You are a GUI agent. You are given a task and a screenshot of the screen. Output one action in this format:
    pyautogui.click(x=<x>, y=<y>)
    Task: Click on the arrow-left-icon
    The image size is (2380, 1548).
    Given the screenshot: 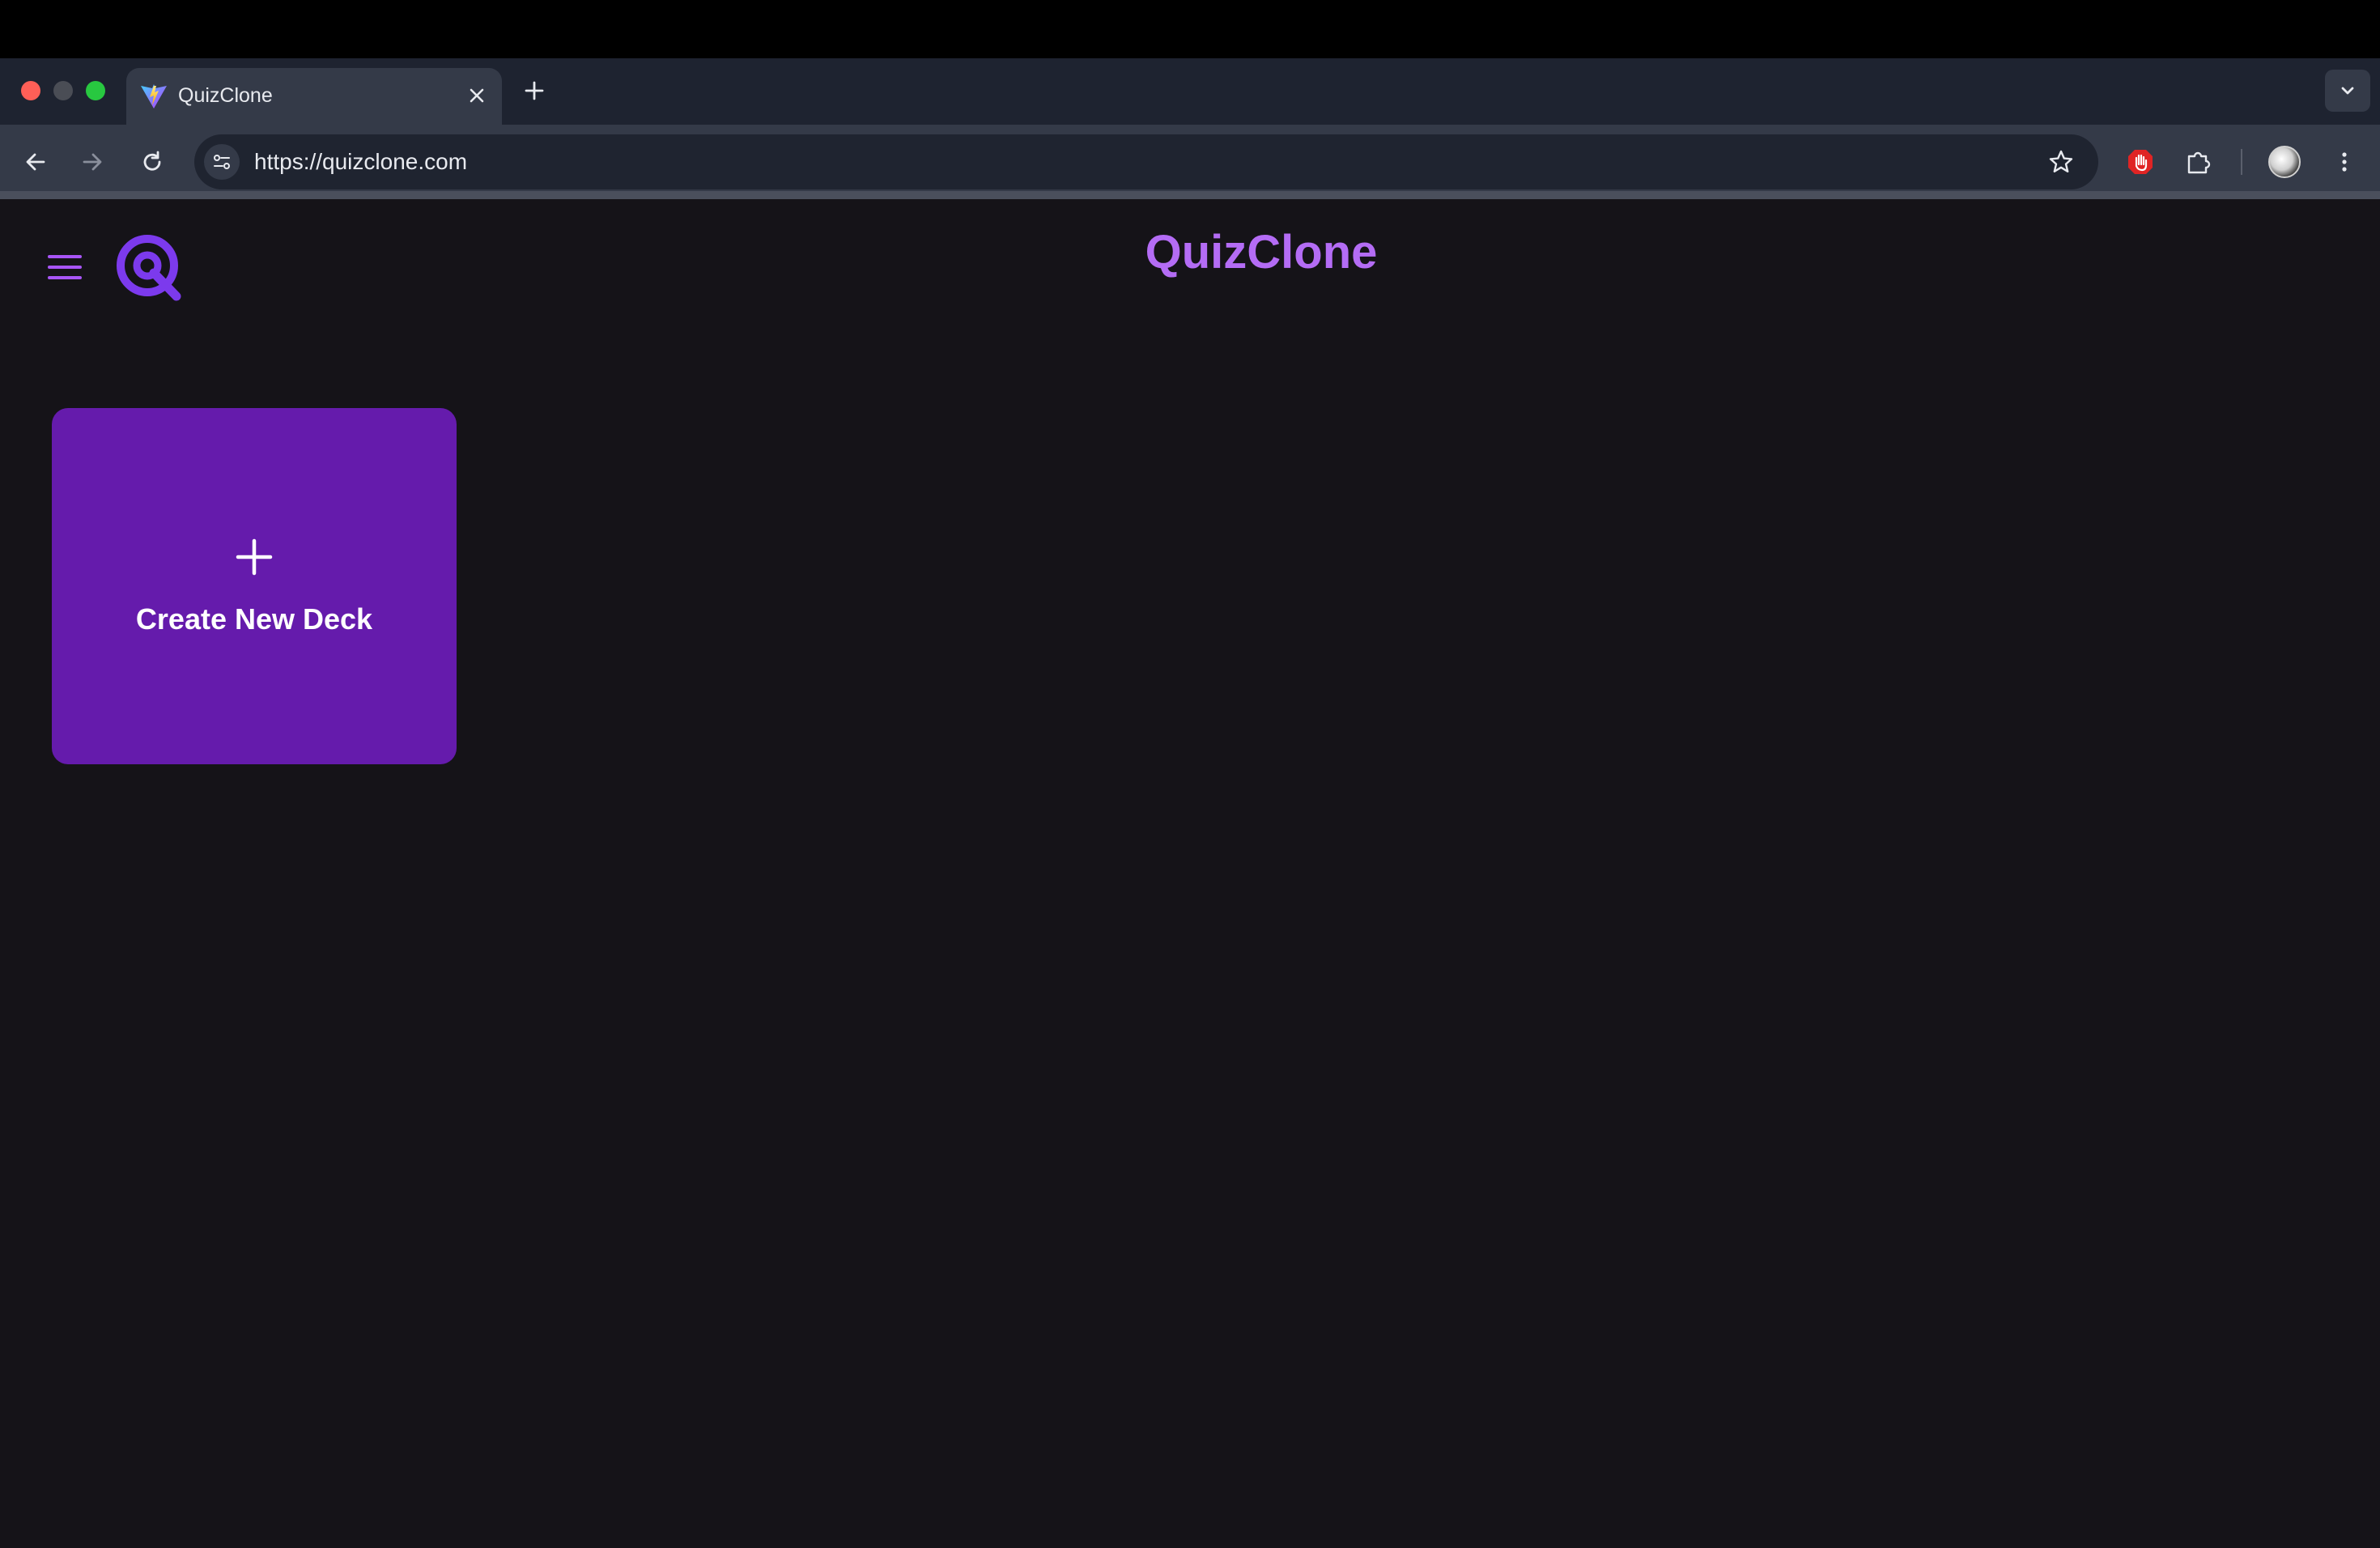 What is the action you would take?
    pyautogui.click(x=35, y=162)
    